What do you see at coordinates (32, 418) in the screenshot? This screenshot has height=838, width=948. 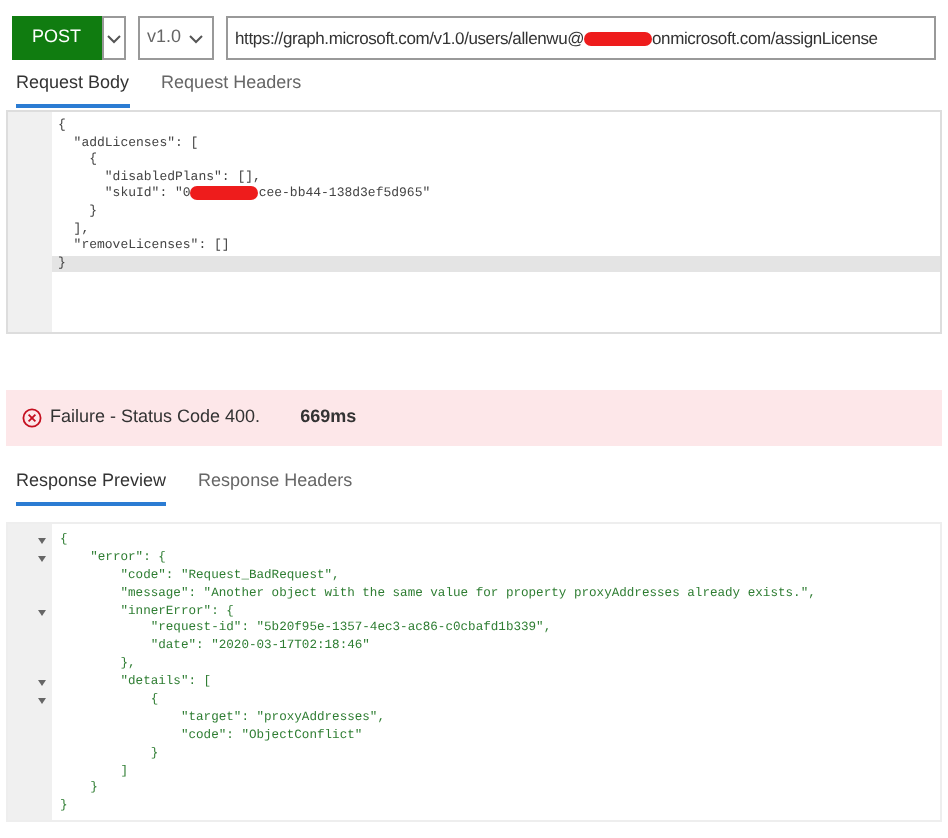 I see `error-icon` at bounding box center [32, 418].